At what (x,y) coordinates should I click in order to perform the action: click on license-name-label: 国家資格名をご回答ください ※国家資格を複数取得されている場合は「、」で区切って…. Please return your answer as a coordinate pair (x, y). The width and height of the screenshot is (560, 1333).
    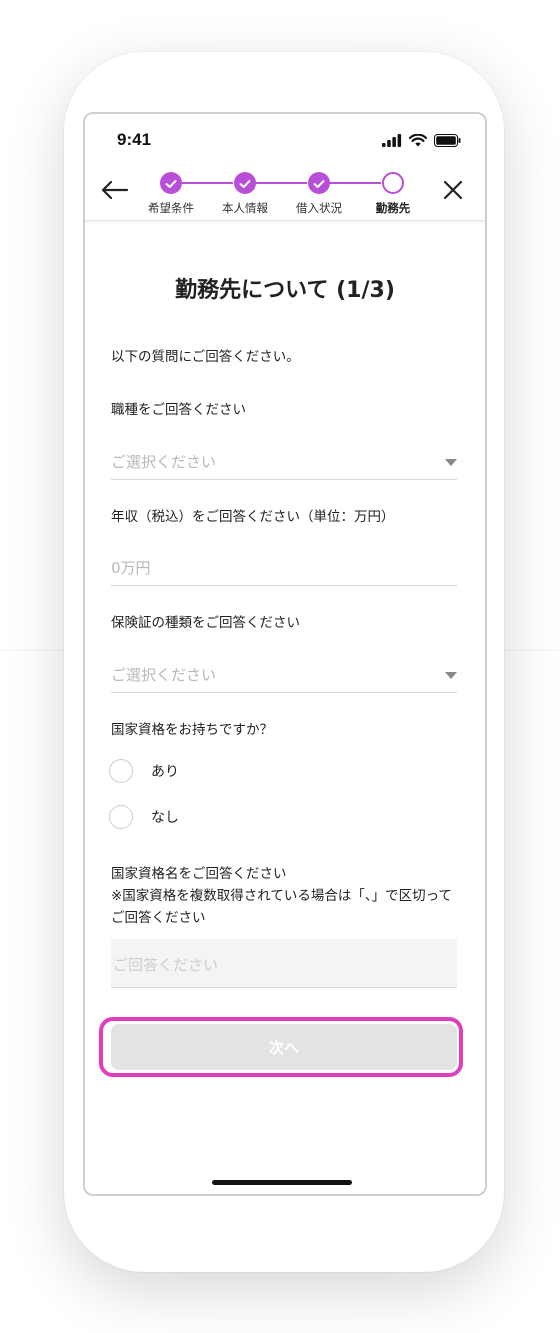
    Looking at the image, I should click on (286, 896).